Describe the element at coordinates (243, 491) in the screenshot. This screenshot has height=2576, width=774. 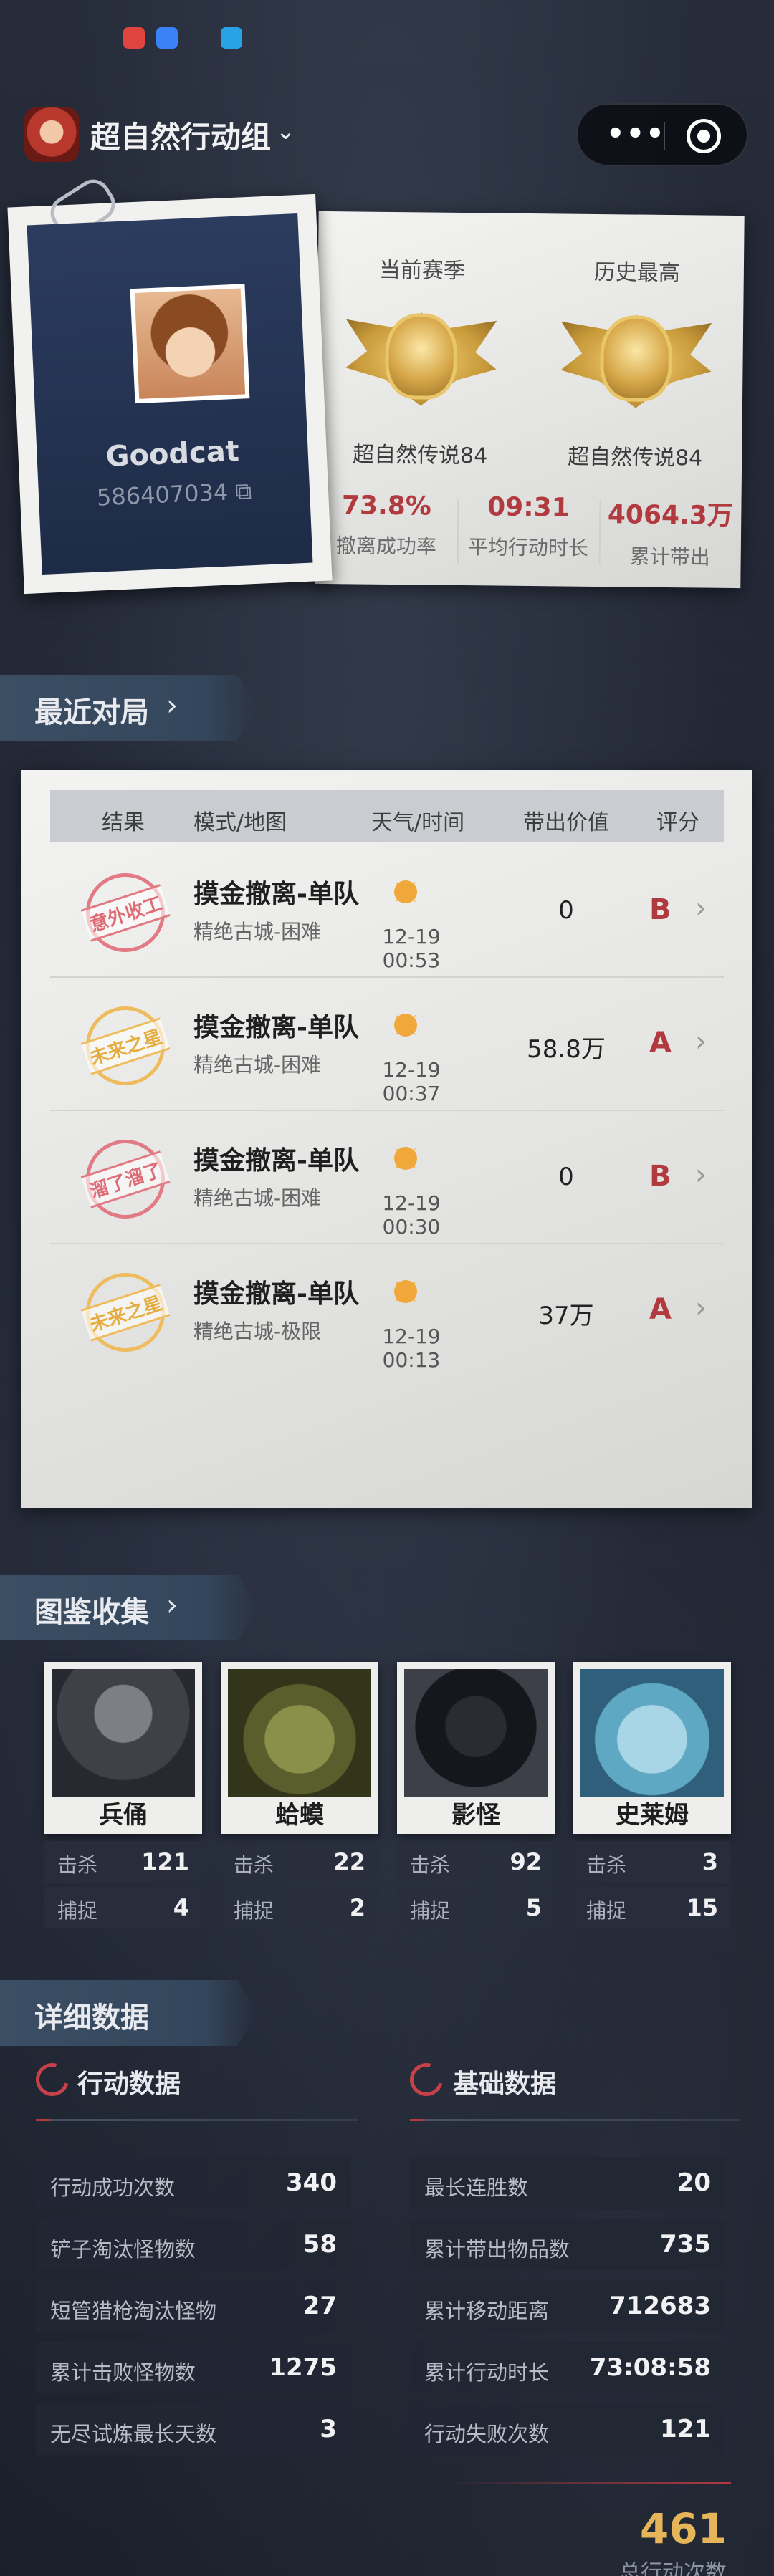
I see `copy-icon: ⧉` at that location.